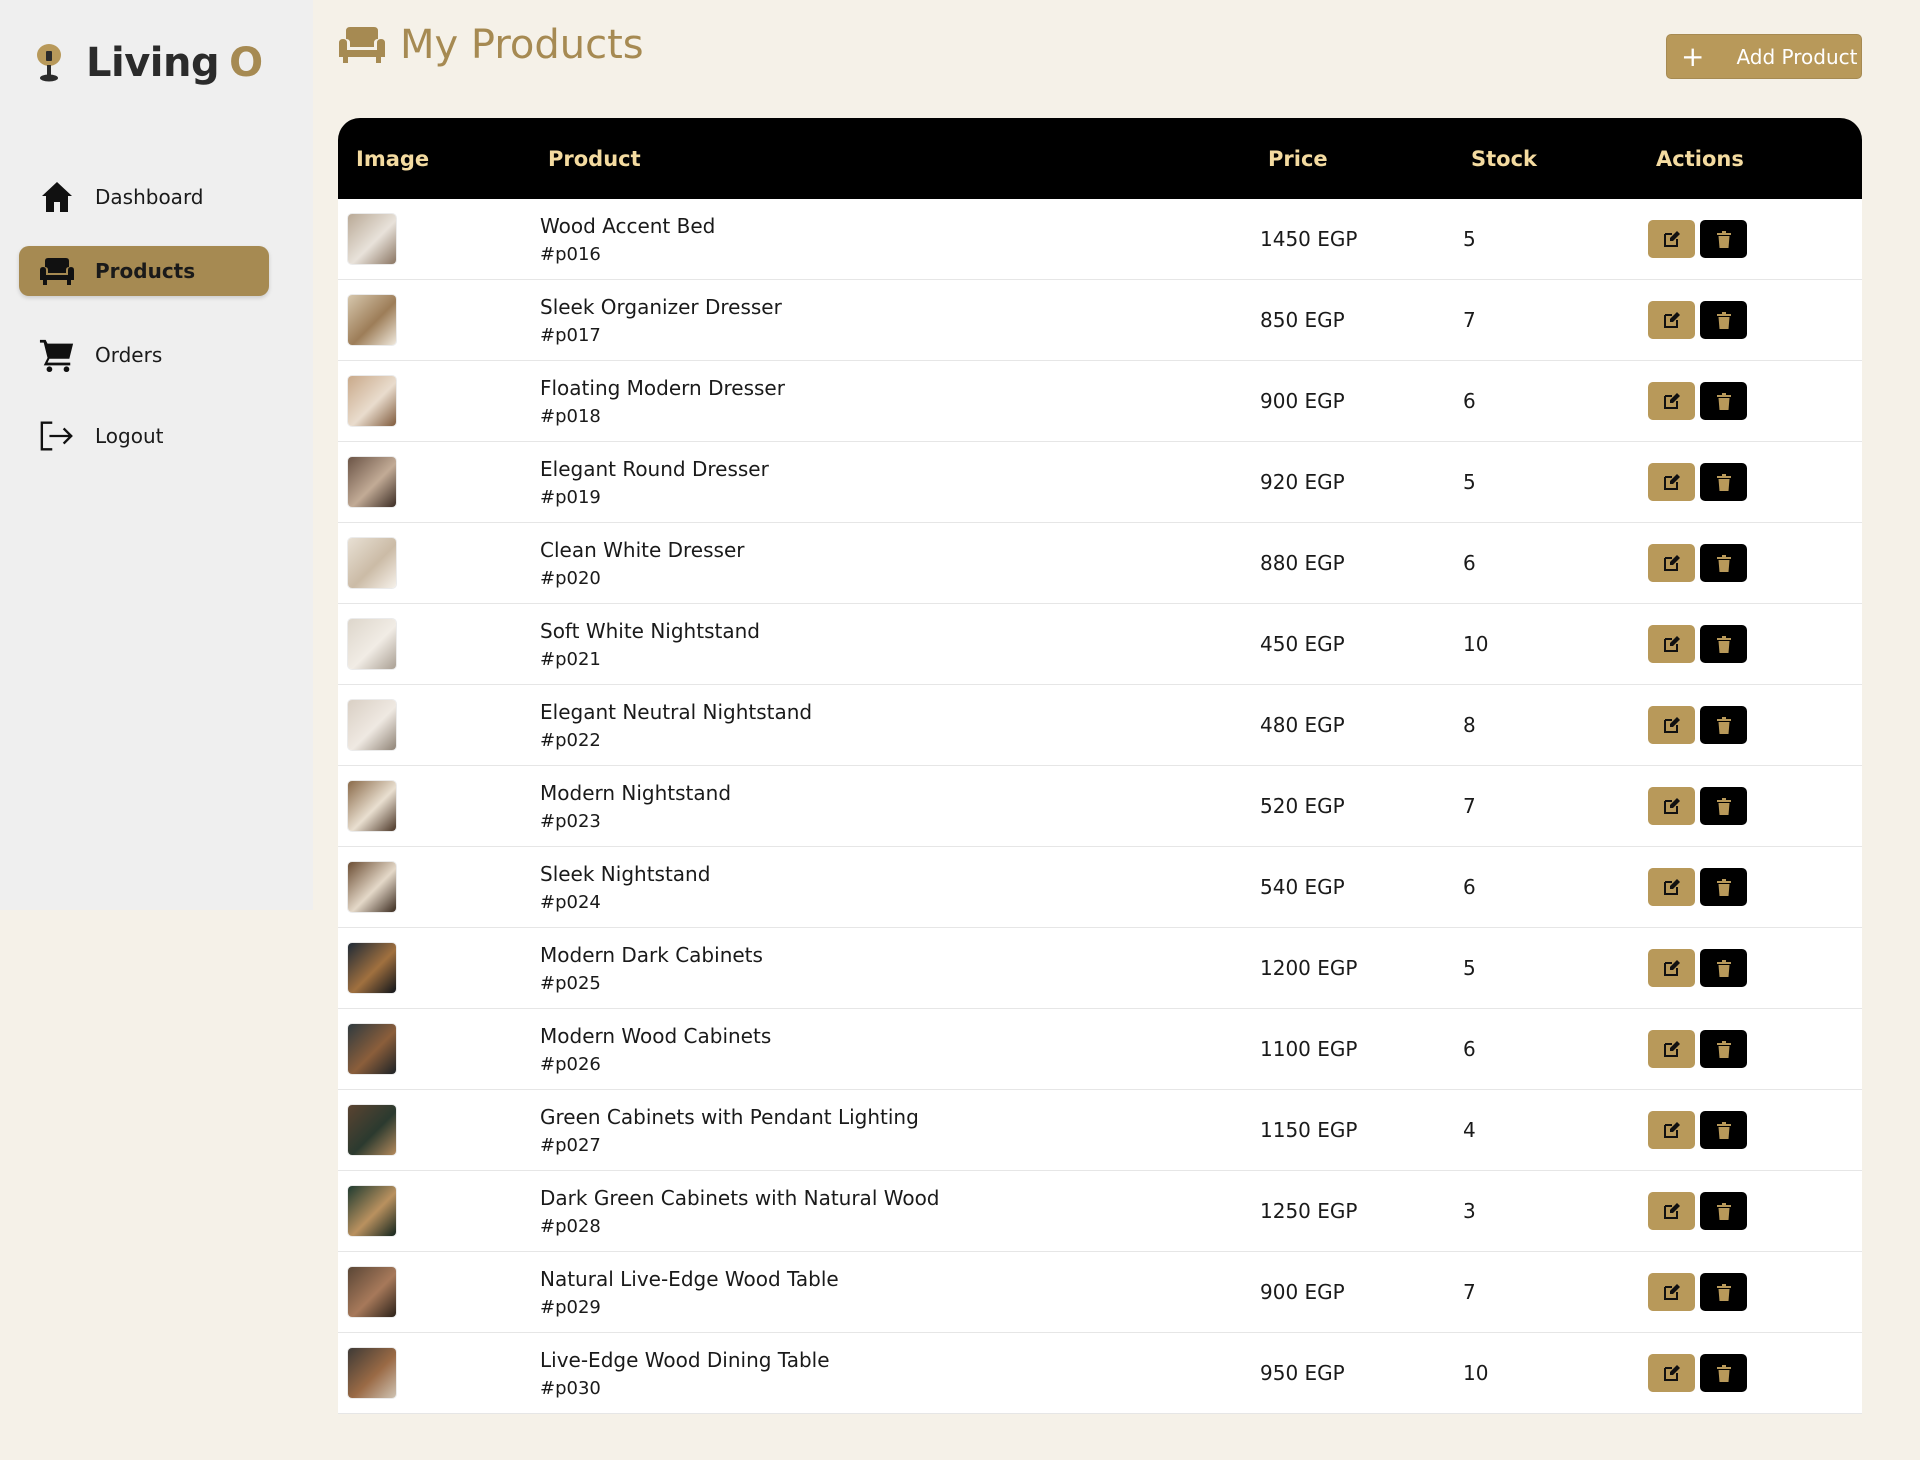 This screenshot has height=1460, width=1920. Describe the element at coordinates (57, 197) in the screenshot. I see `home-icon` at that location.